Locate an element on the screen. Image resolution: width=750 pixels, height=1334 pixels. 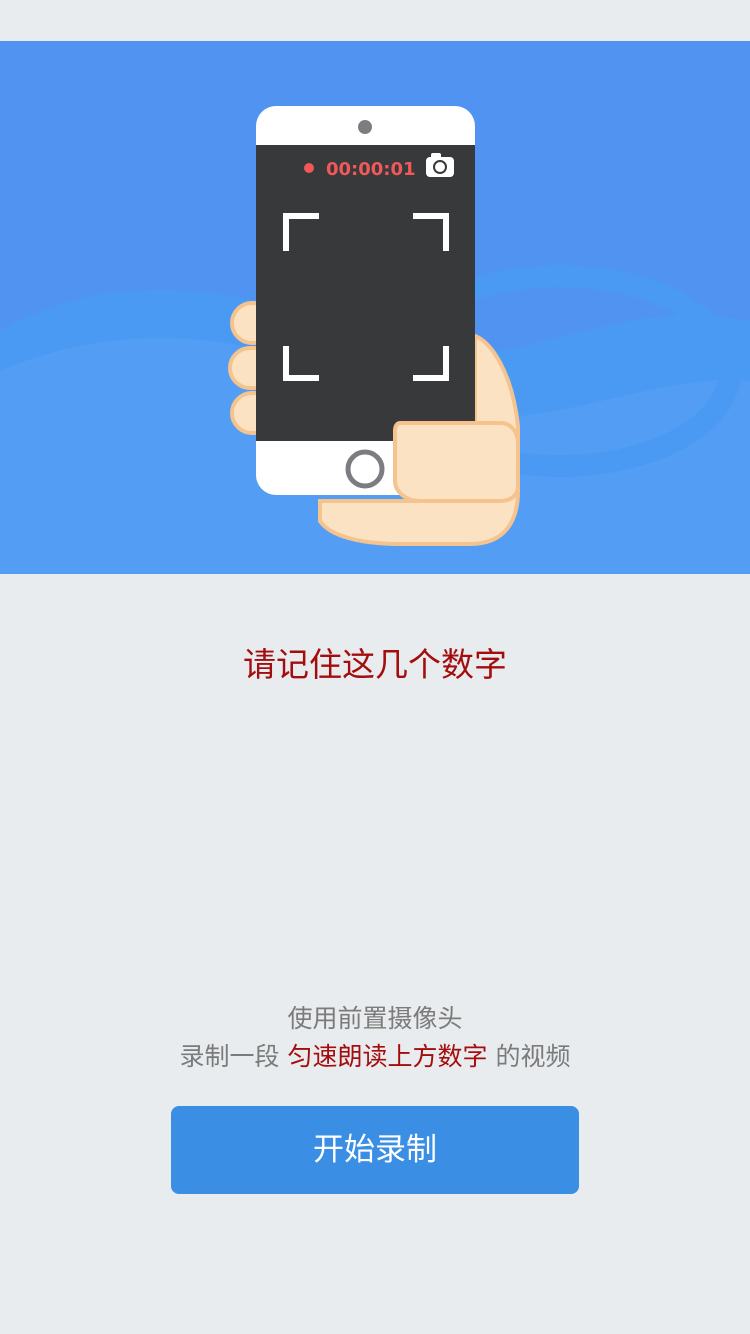
instruction-text: 使用前置摄像头 录制一段 匀速朗读上方数字 的视频 is located at coordinates (375, 1038).